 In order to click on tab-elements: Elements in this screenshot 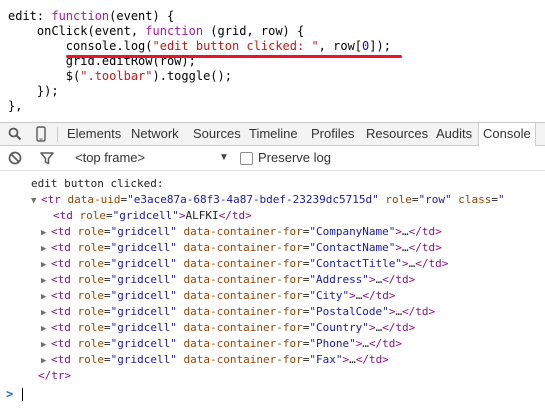, I will do `click(94, 134)`.